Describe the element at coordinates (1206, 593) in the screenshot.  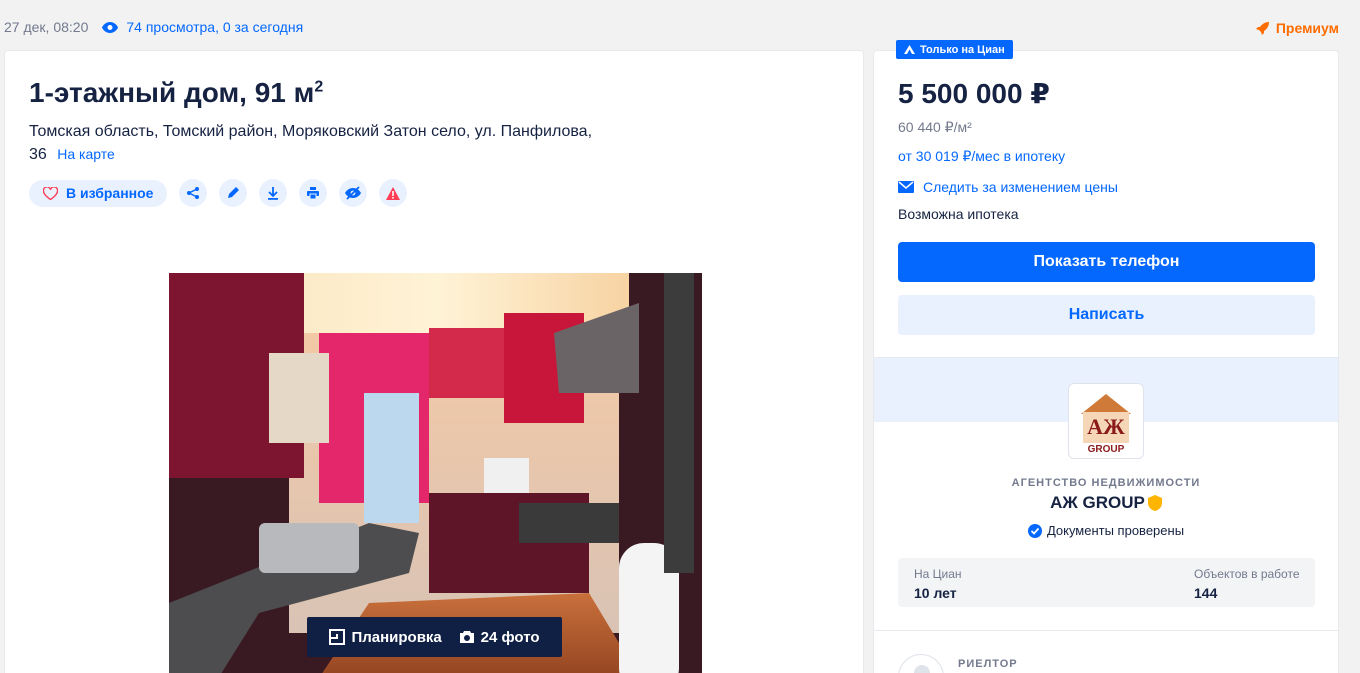
I see `stat-objects-value: 144` at that location.